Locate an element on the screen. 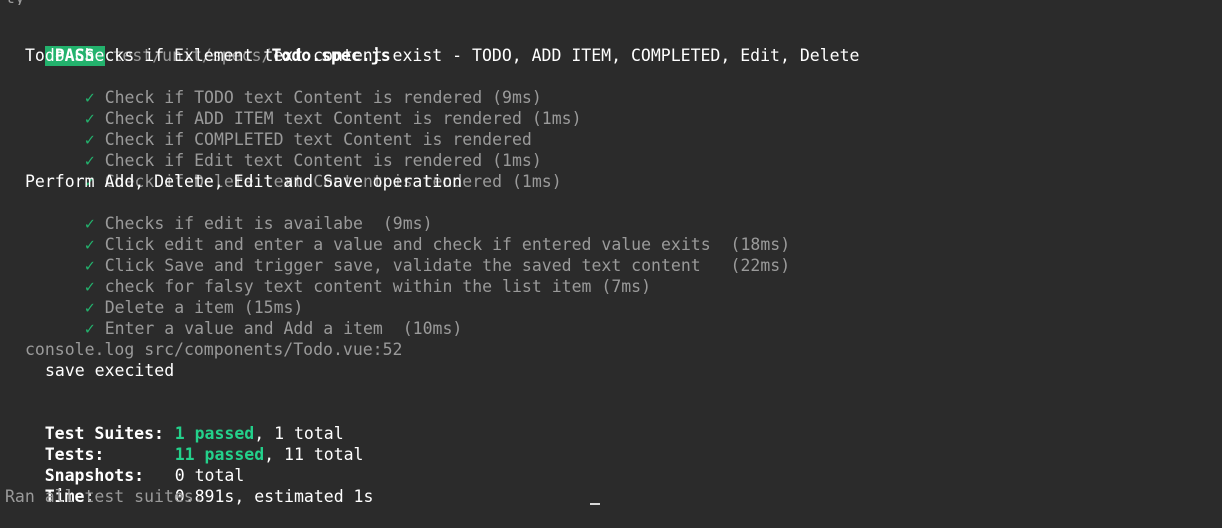  check-icon: ✓ is located at coordinates (89, 328).